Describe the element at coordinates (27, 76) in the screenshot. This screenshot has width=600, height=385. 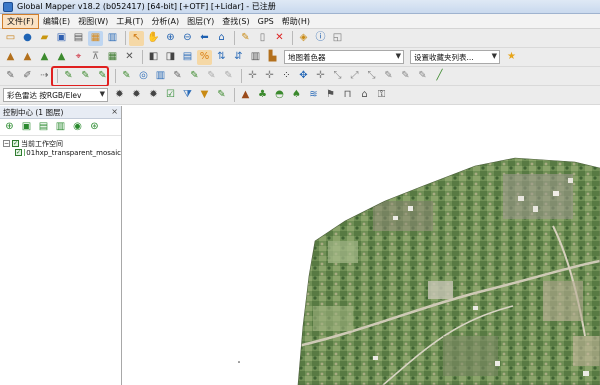
I see `pen-b-icon: ✐` at that location.